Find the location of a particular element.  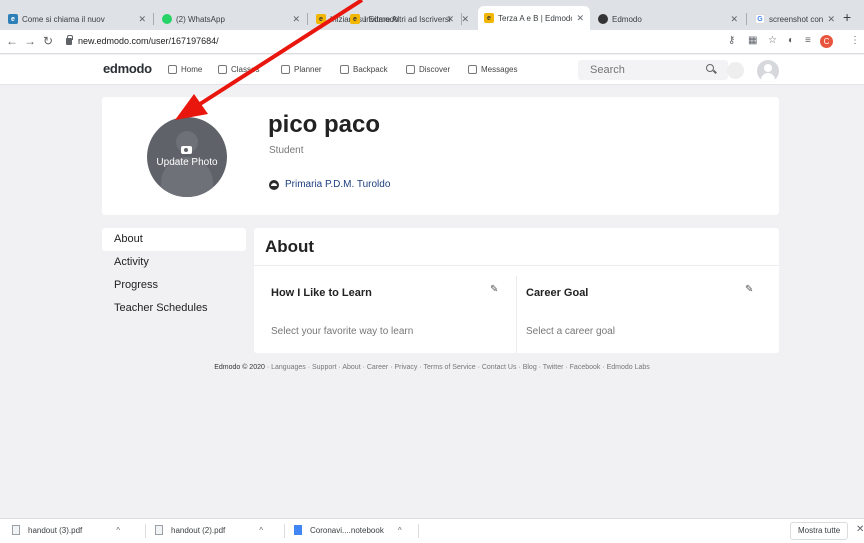

career-goal-placeholder: Select a career goal is located at coordinates (570, 331).